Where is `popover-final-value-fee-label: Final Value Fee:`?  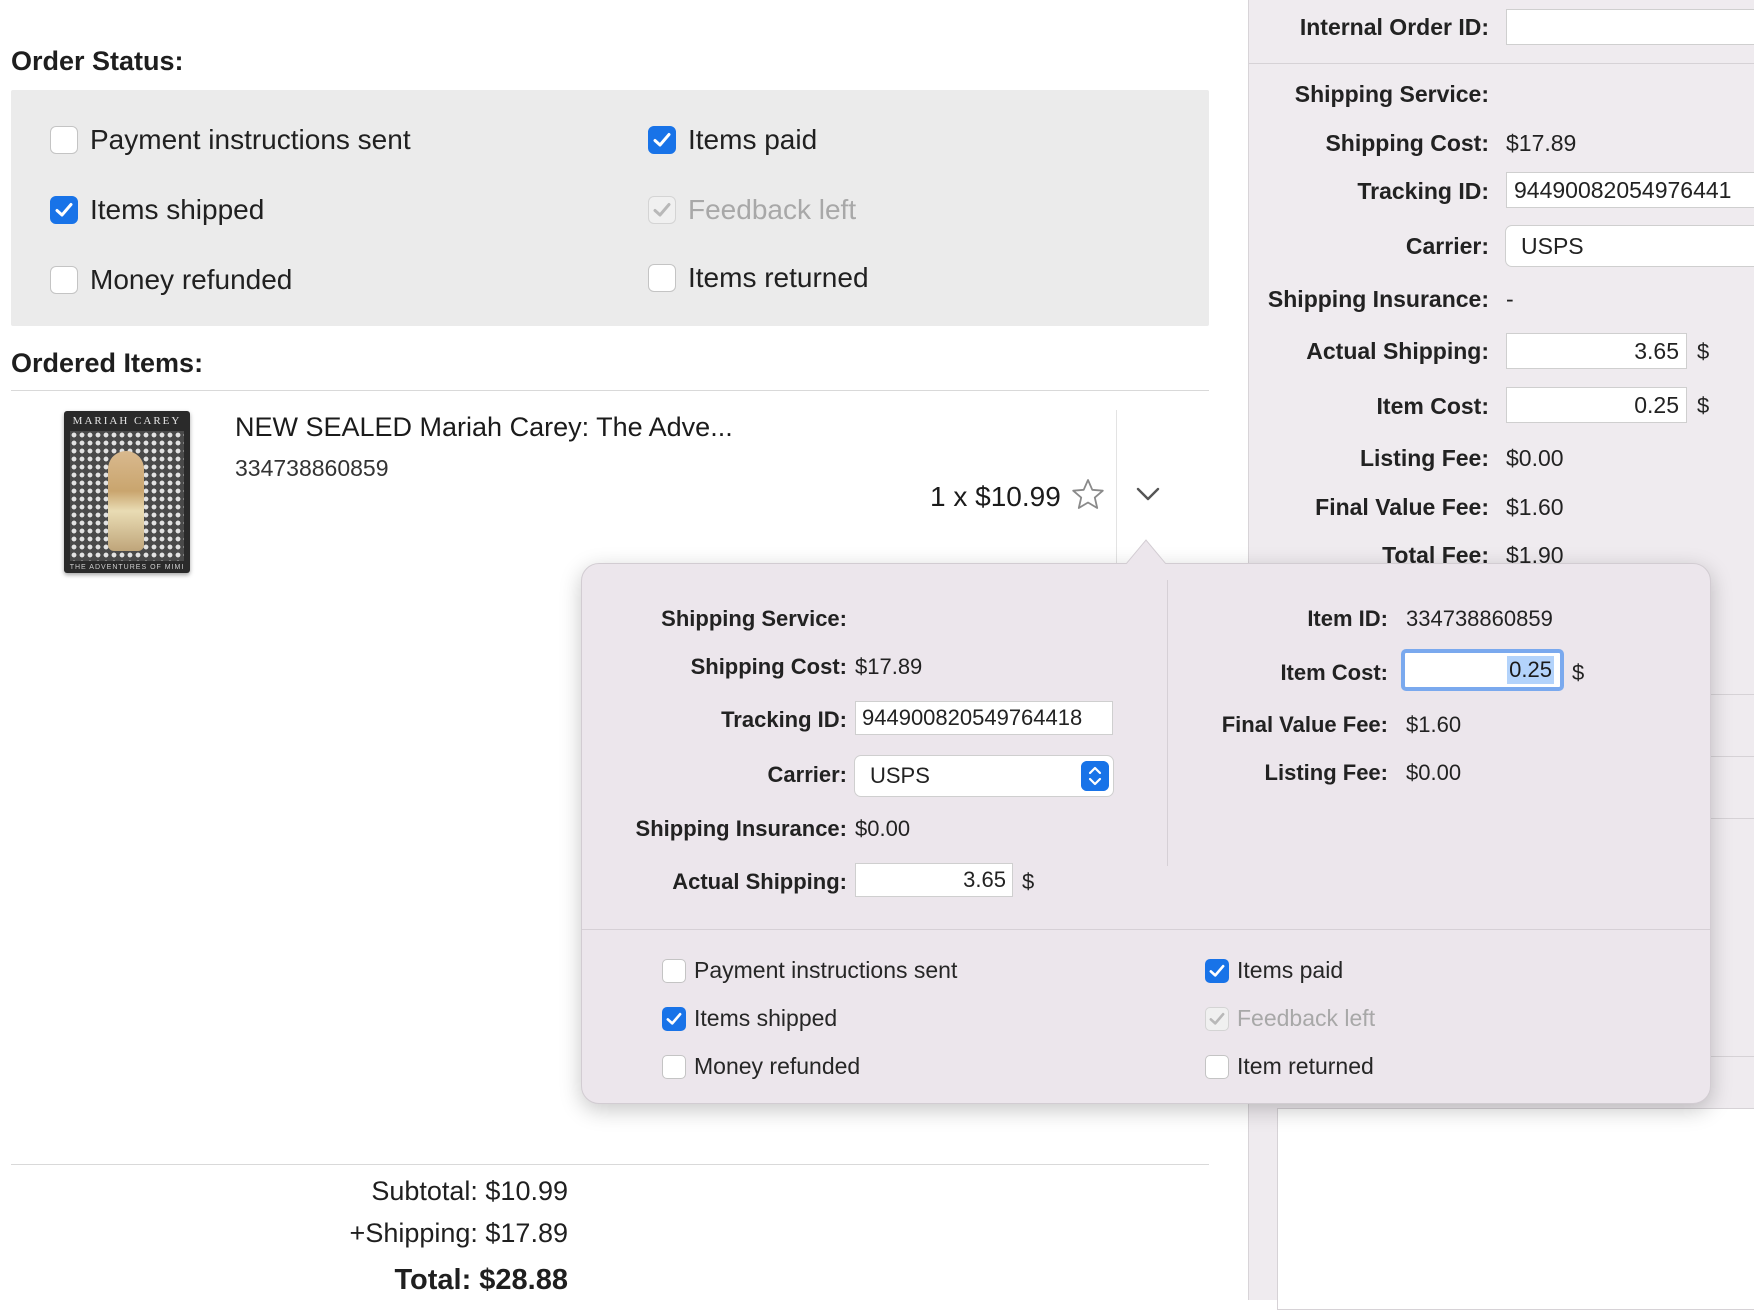 popover-final-value-fee-label: Final Value Fee: is located at coordinates (1304, 724).